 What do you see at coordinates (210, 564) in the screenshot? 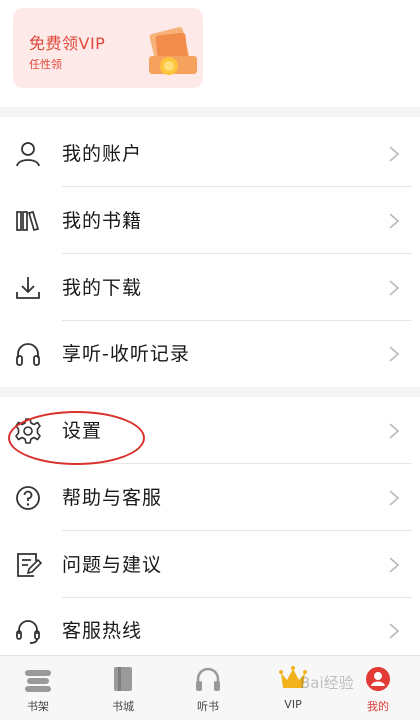
I see `menu-item-feedback: 问题与建议` at bounding box center [210, 564].